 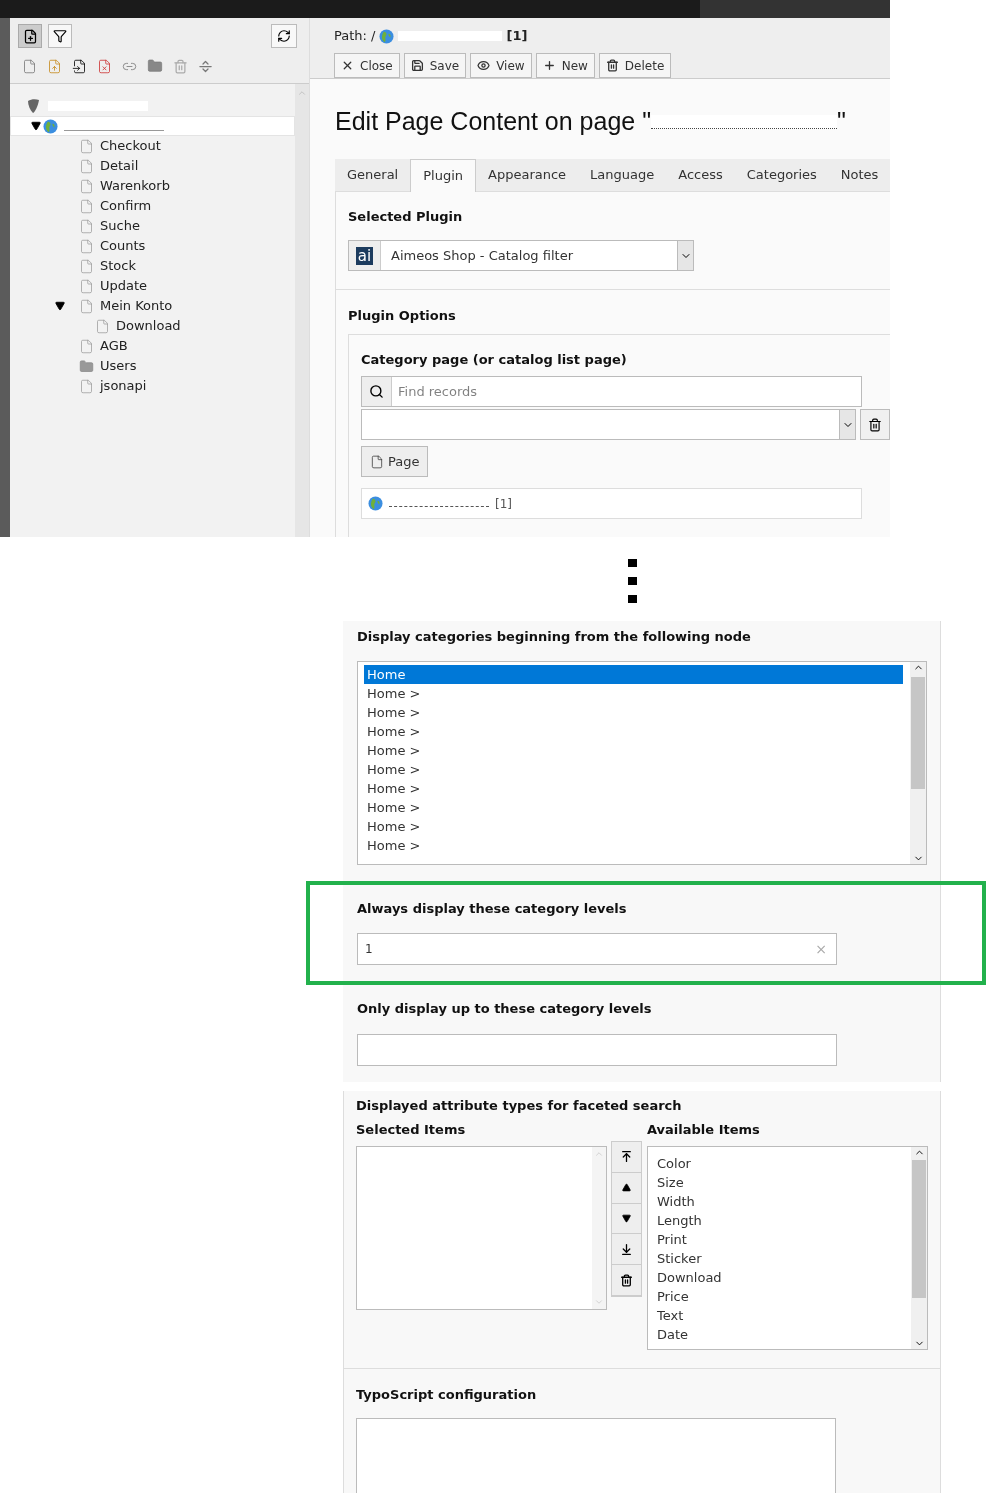 What do you see at coordinates (355, 36) in the screenshot?
I see `path-label: Path: /` at bounding box center [355, 36].